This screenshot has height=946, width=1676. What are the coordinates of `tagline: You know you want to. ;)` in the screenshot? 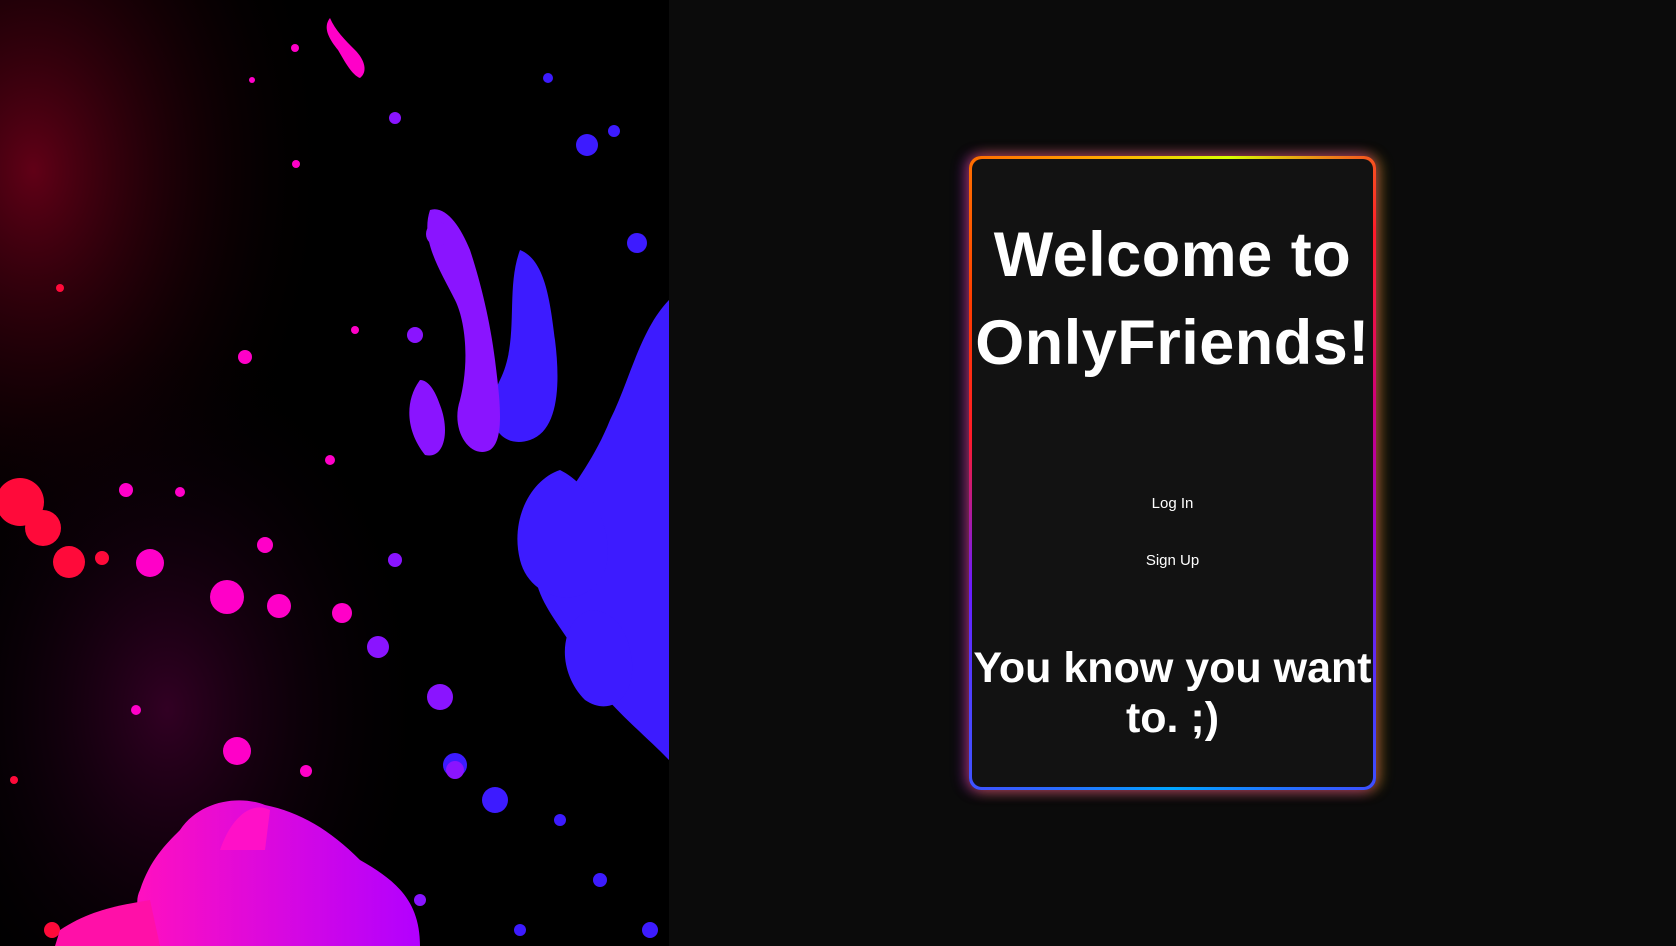 It's located at (1172, 693).